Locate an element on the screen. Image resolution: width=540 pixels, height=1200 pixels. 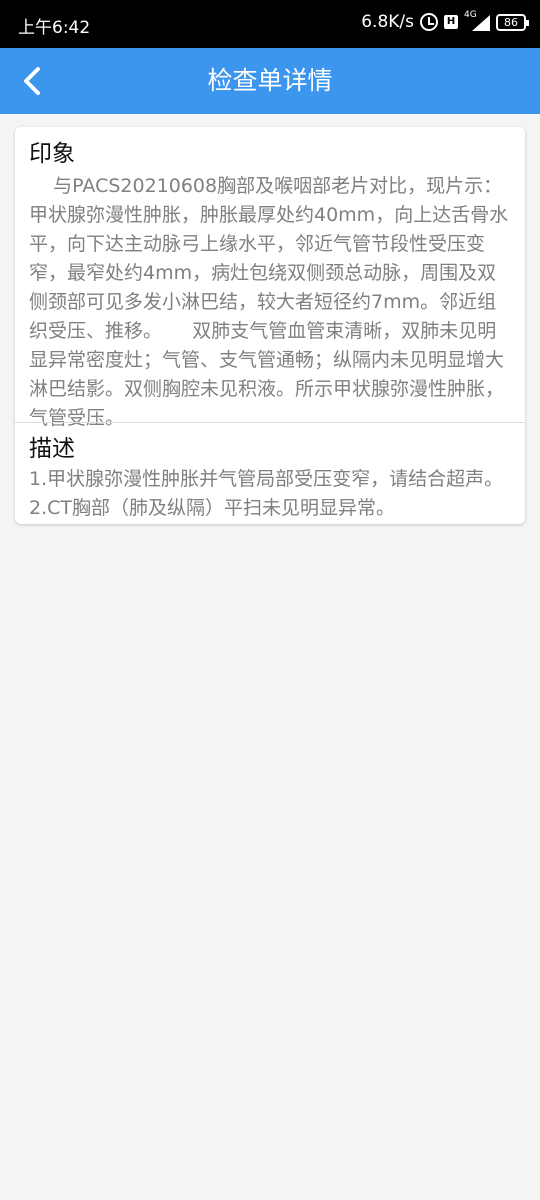
hd-icon: H is located at coordinates (451, 22).